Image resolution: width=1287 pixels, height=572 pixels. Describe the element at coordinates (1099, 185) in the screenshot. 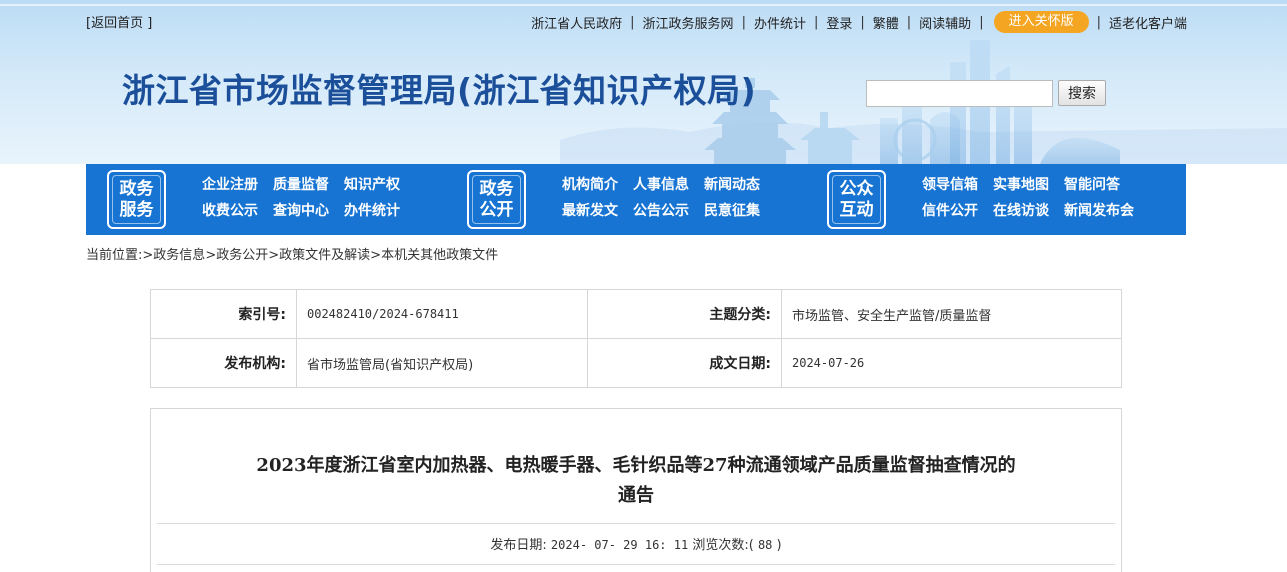

I see `nav-link-smart-qa: 智能问答` at that location.